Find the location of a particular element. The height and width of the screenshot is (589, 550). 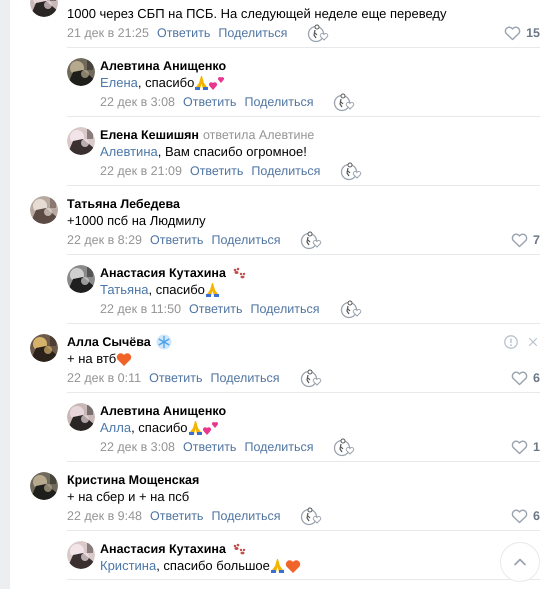

comment-date: 22 дек в 9:48 is located at coordinates (104, 516).